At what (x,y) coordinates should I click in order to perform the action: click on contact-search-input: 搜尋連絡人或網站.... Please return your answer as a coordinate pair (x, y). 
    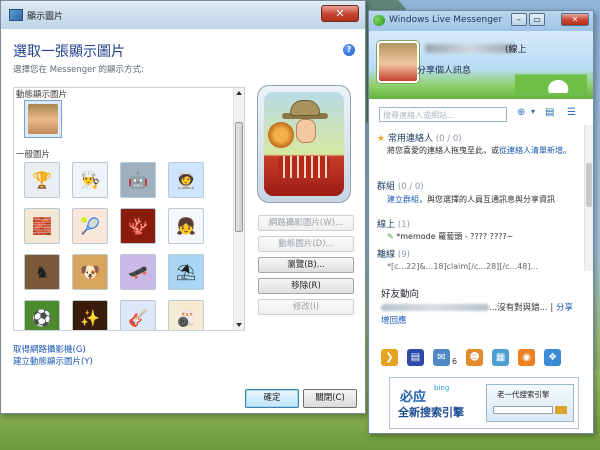
    Looking at the image, I should click on (443, 114).